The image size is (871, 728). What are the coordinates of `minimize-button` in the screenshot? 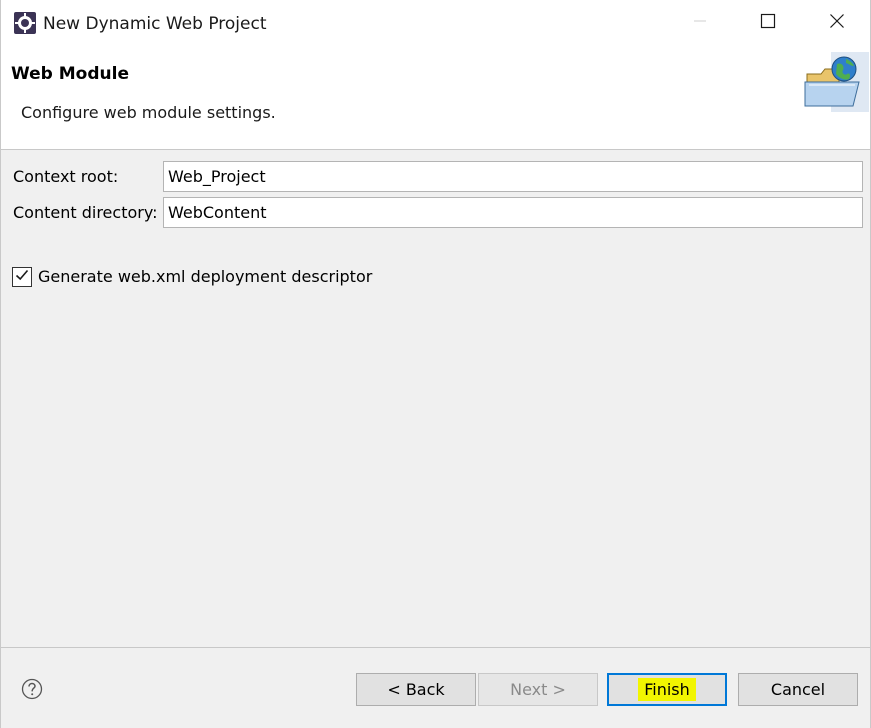 It's located at (700, 23).